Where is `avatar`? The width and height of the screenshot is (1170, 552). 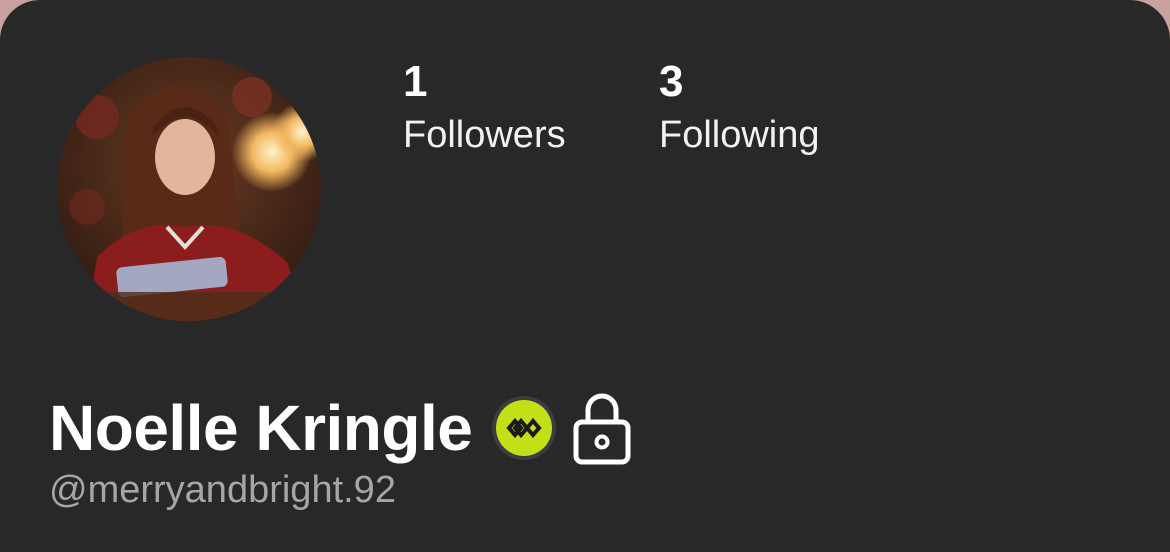 avatar is located at coordinates (189, 189).